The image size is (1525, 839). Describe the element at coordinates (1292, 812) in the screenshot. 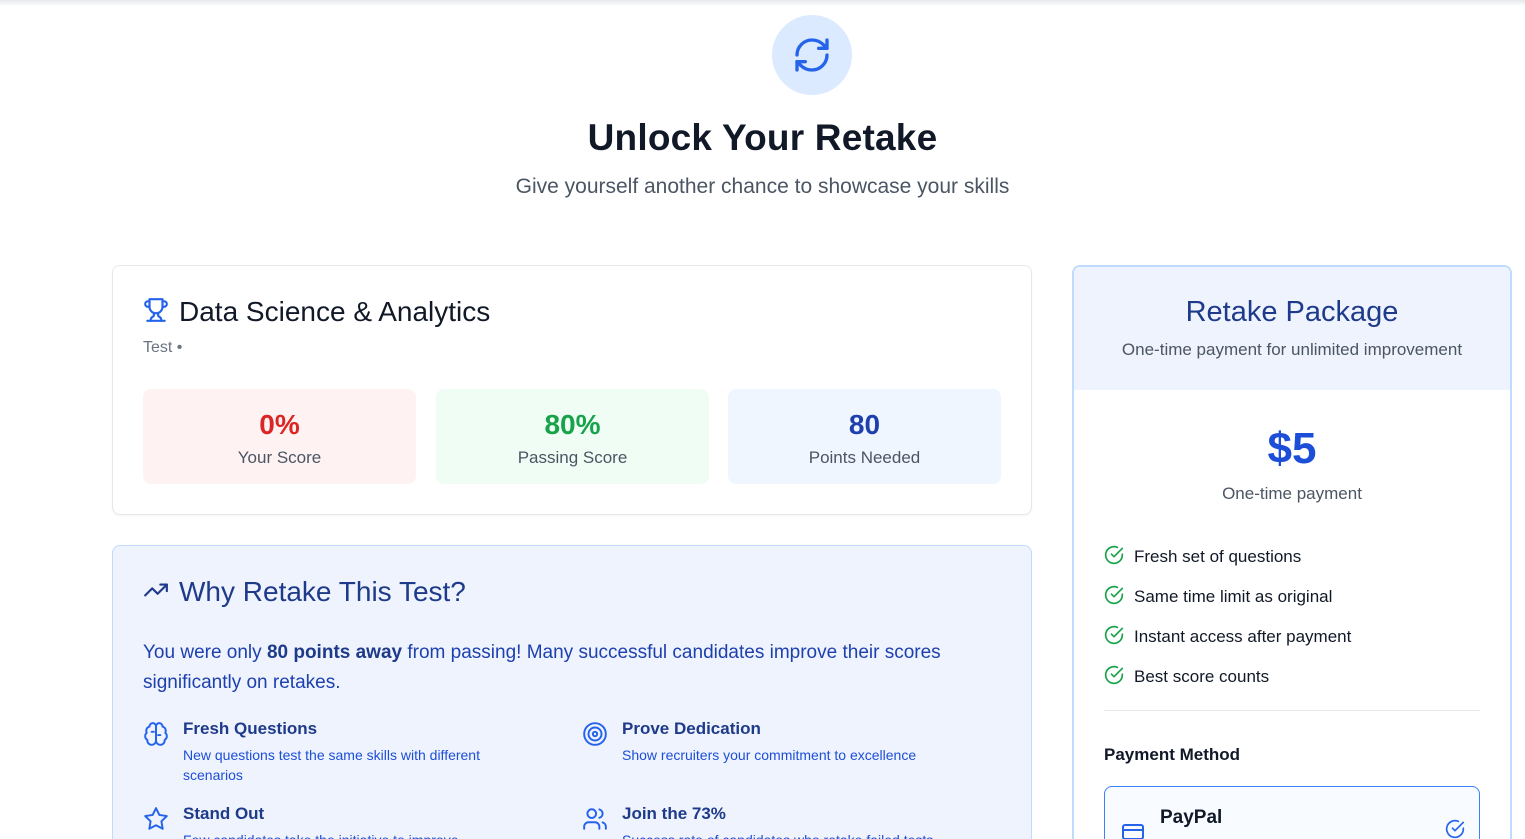

I see `payment-option-paypal: PayPal` at that location.